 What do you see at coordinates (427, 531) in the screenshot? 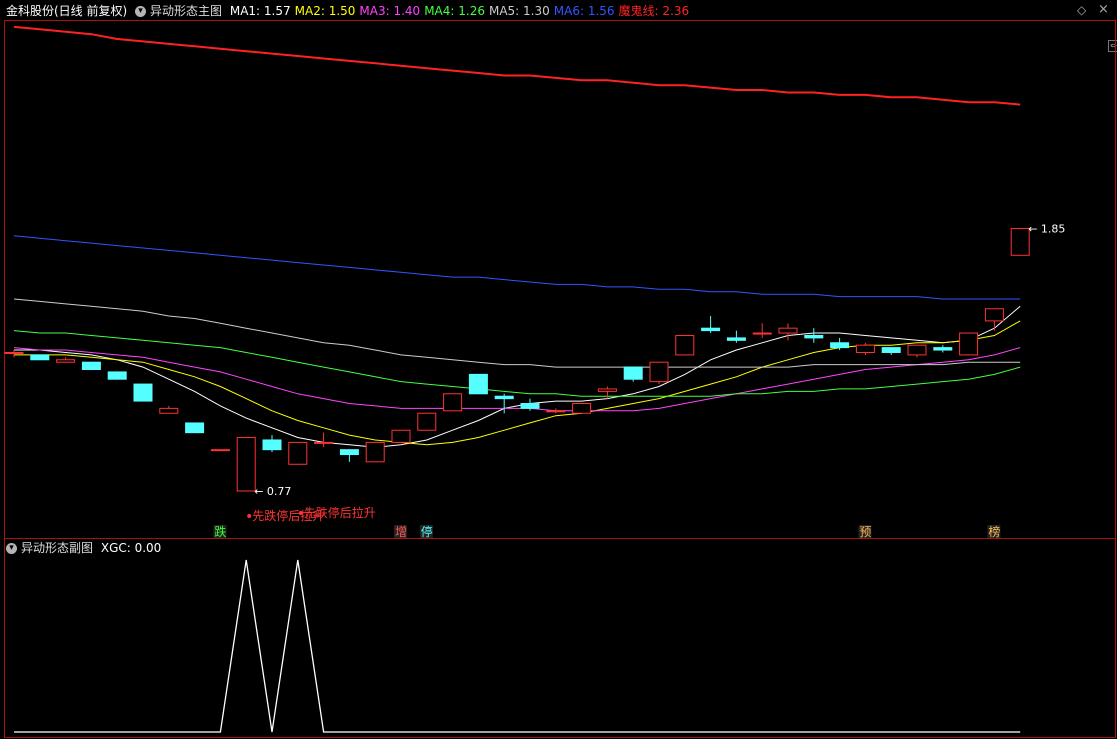
I see `signal-label: 停` at bounding box center [427, 531].